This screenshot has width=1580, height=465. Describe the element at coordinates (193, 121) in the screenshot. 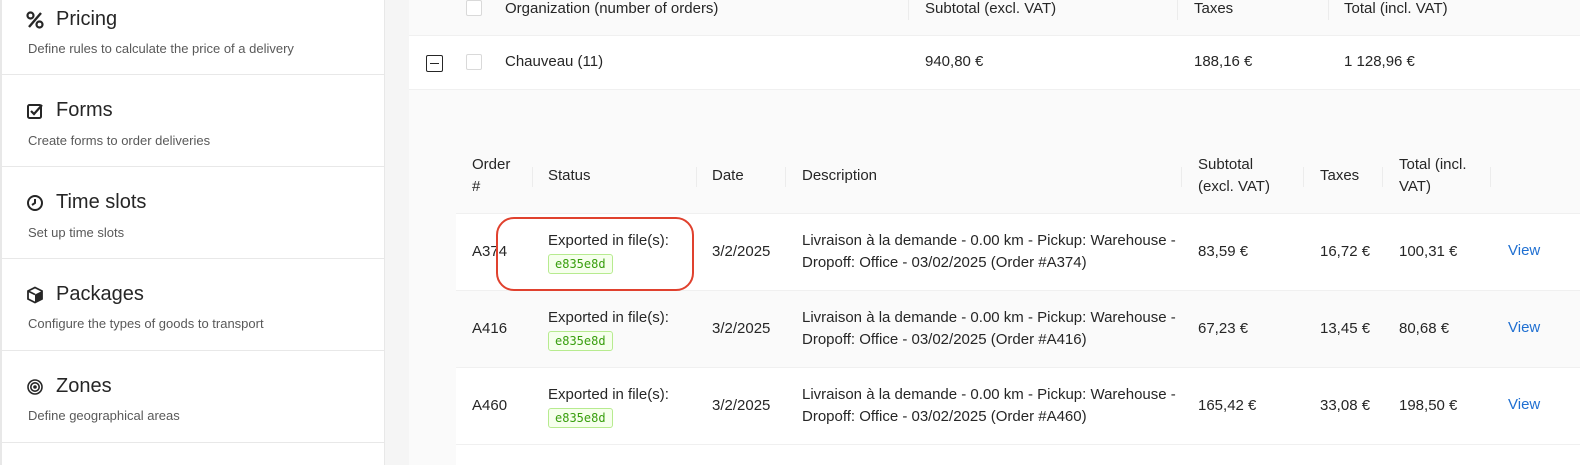

I see `sidebar-item-forms: Forms Create forms to order deliveries` at that location.